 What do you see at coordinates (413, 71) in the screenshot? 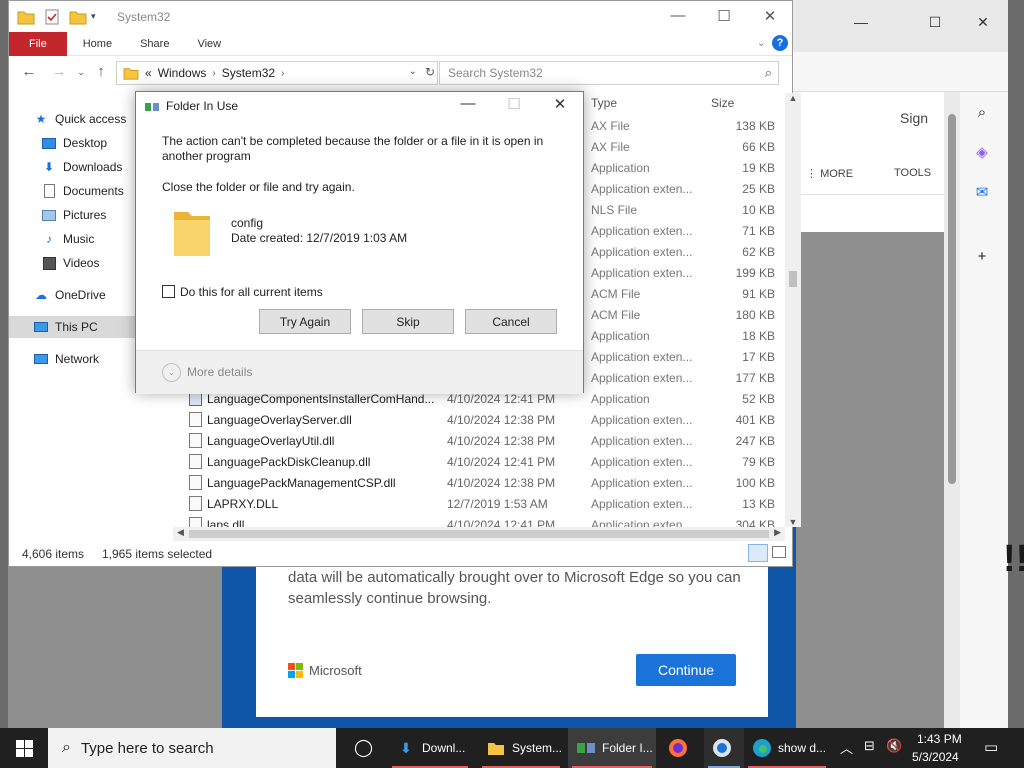
I see `address-dropdown-icon: ⌄` at bounding box center [413, 71].